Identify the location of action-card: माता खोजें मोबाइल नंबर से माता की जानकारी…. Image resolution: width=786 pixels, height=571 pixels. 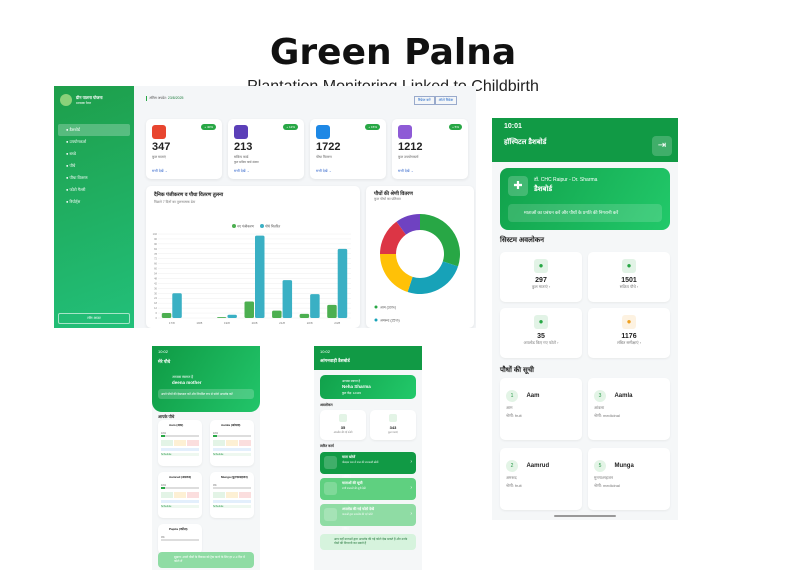
(368, 465).